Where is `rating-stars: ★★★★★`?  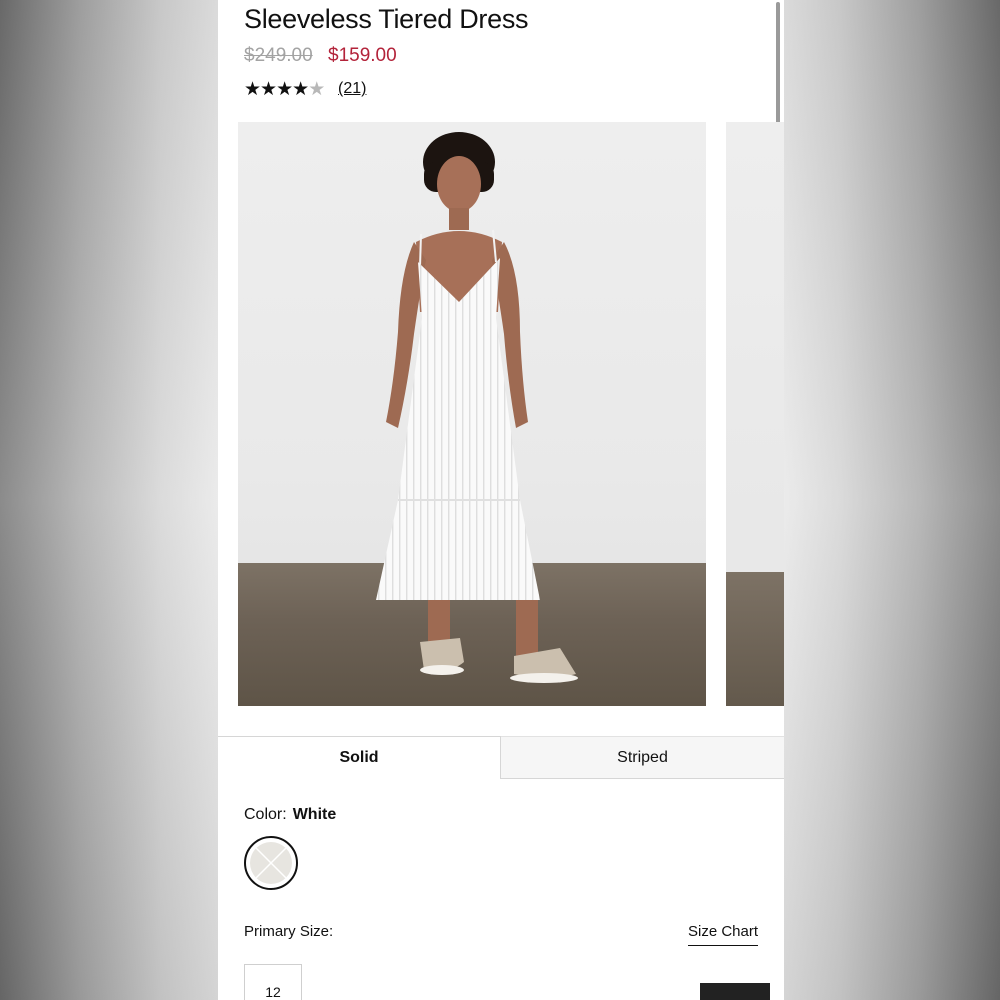 rating-stars: ★★★★★ is located at coordinates (284, 90).